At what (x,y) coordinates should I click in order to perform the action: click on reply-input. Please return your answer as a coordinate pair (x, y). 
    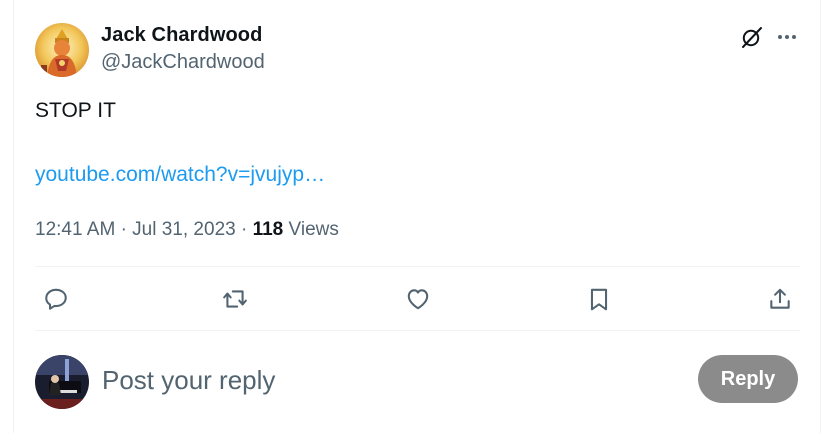
    Looking at the image, I should click on (382, 380).